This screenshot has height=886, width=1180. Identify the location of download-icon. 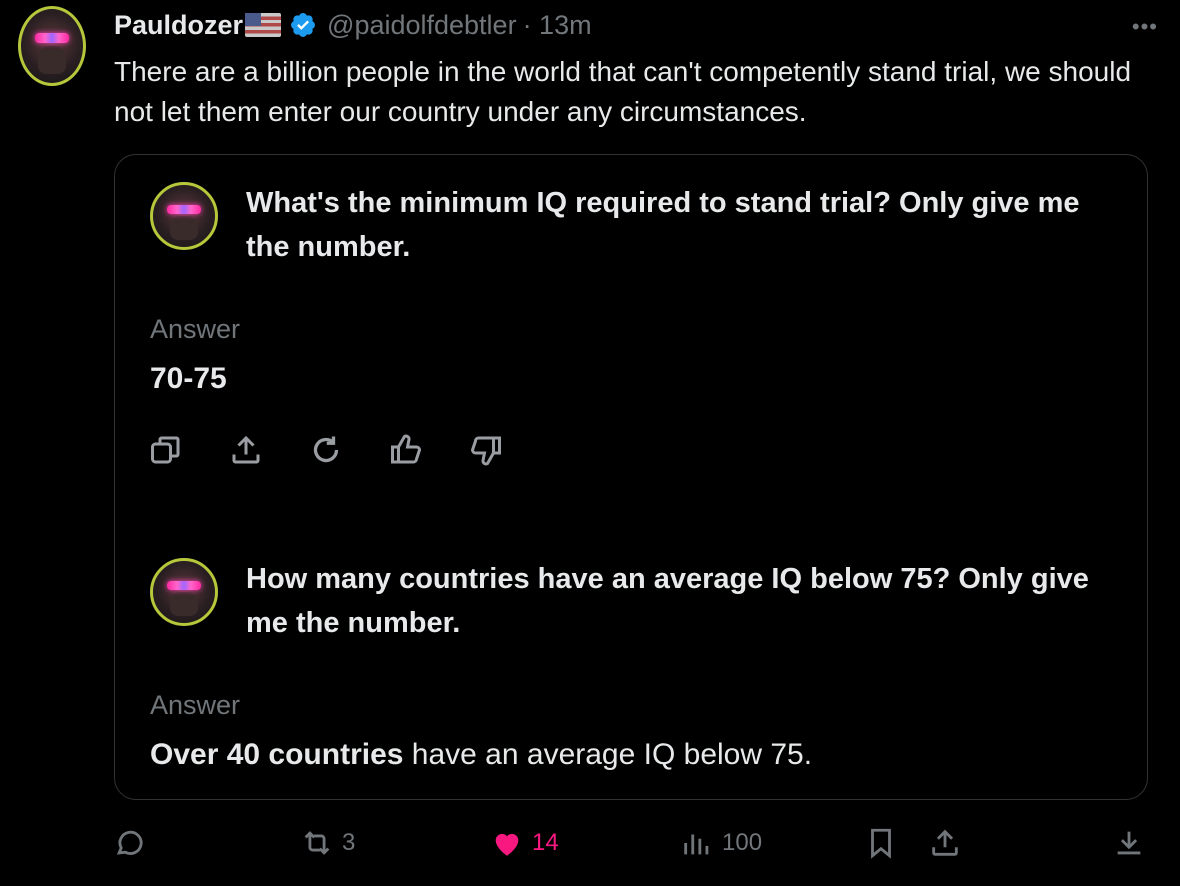
(1129, 843).